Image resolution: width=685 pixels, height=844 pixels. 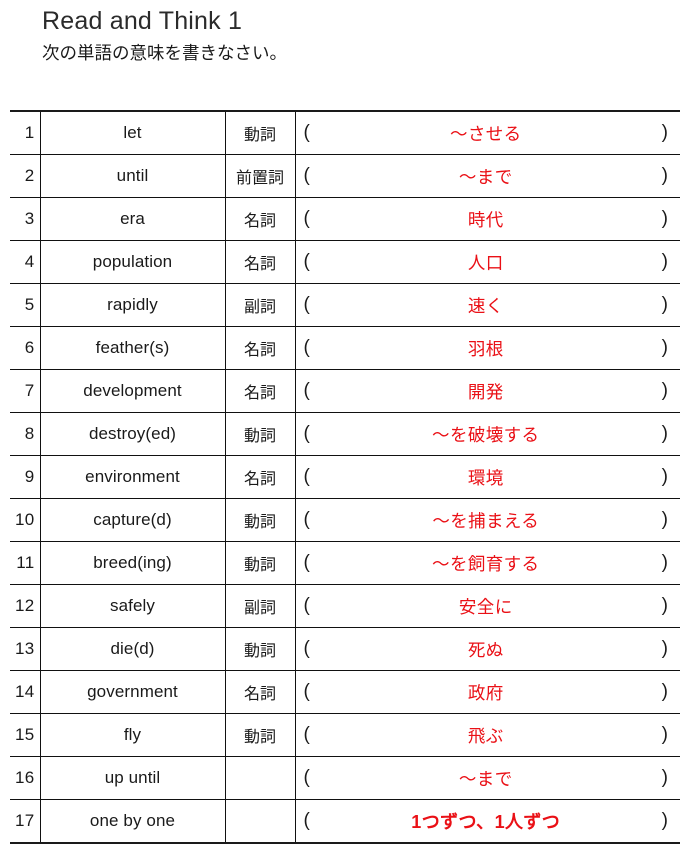 What do you see at coordinates (133, 434) in the screenshot?
I see `vocabulary-word: destroy(ed)` at bounding box center [133, 434].